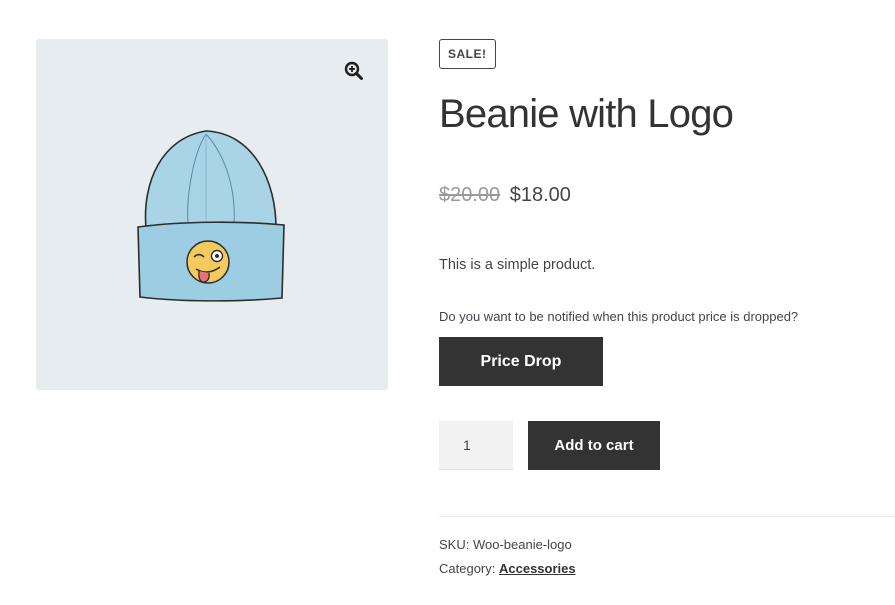 The image size is (895, 605). What do you see at coordinates (467, 54) in the screenshot?
I see `sale-badge: SALE!` at bounding box center [467, 54].